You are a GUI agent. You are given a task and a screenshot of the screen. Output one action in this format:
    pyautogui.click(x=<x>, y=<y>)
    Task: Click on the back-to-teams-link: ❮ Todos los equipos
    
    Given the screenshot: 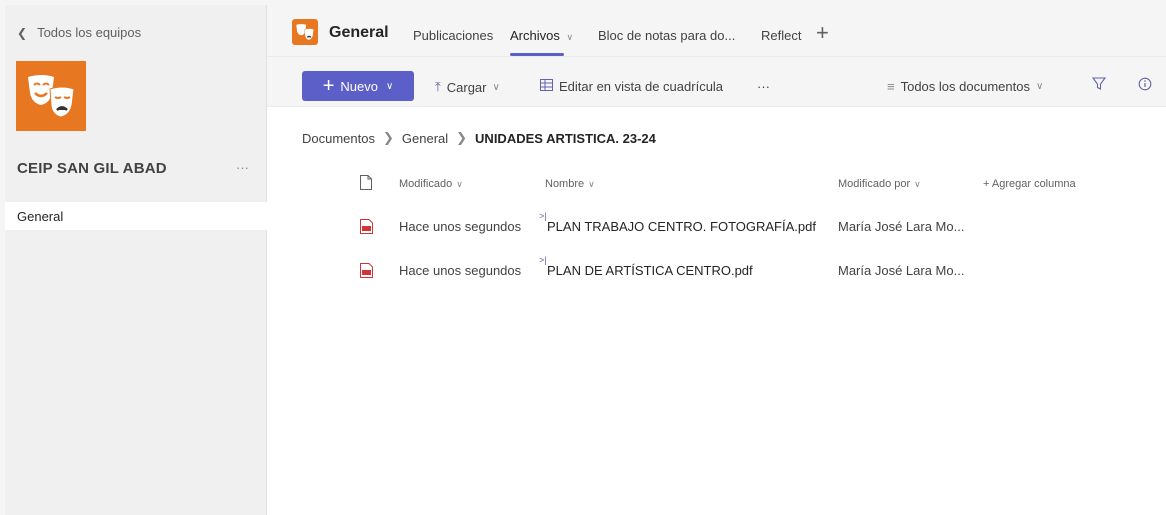 What is the action you would take?
    pyautogui.click(x=79, y=32)
    